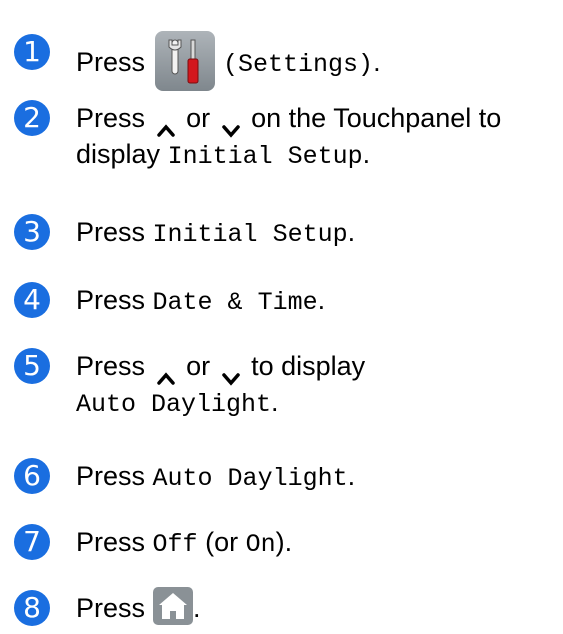 The image size is (563, 634). What do you see at coordinates (32, 608) in the screenshot?
I see `step-number: 8` at bounding box center [32, 608].